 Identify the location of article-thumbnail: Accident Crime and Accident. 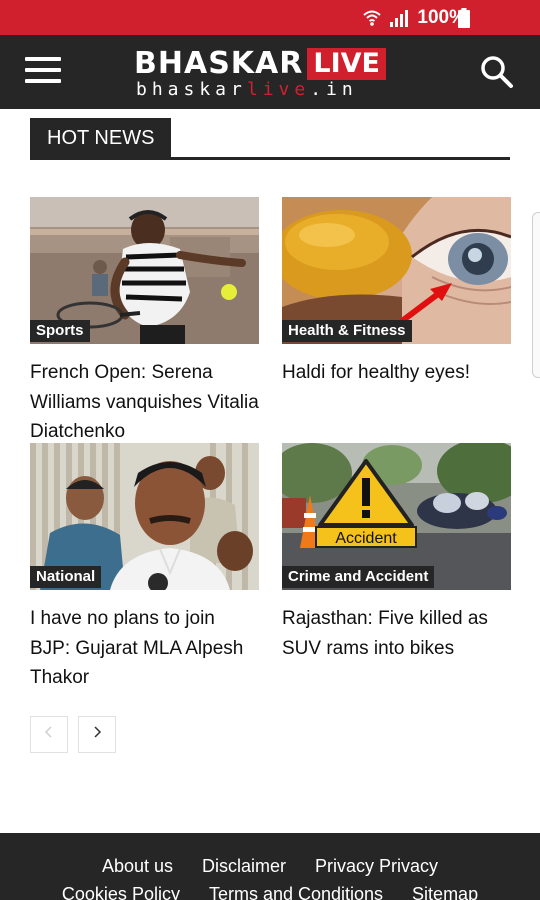
(396, 516).